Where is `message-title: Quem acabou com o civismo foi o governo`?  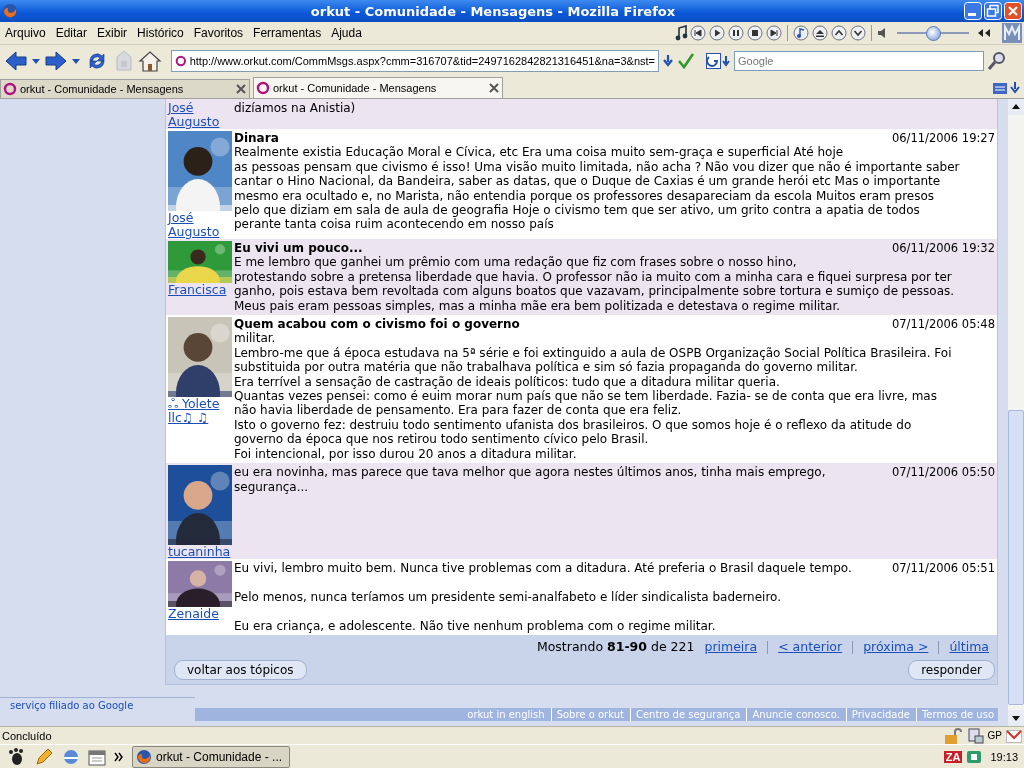
message-title: Quem acabou com o civismo foi o governo is located at coordinates (377, 324).